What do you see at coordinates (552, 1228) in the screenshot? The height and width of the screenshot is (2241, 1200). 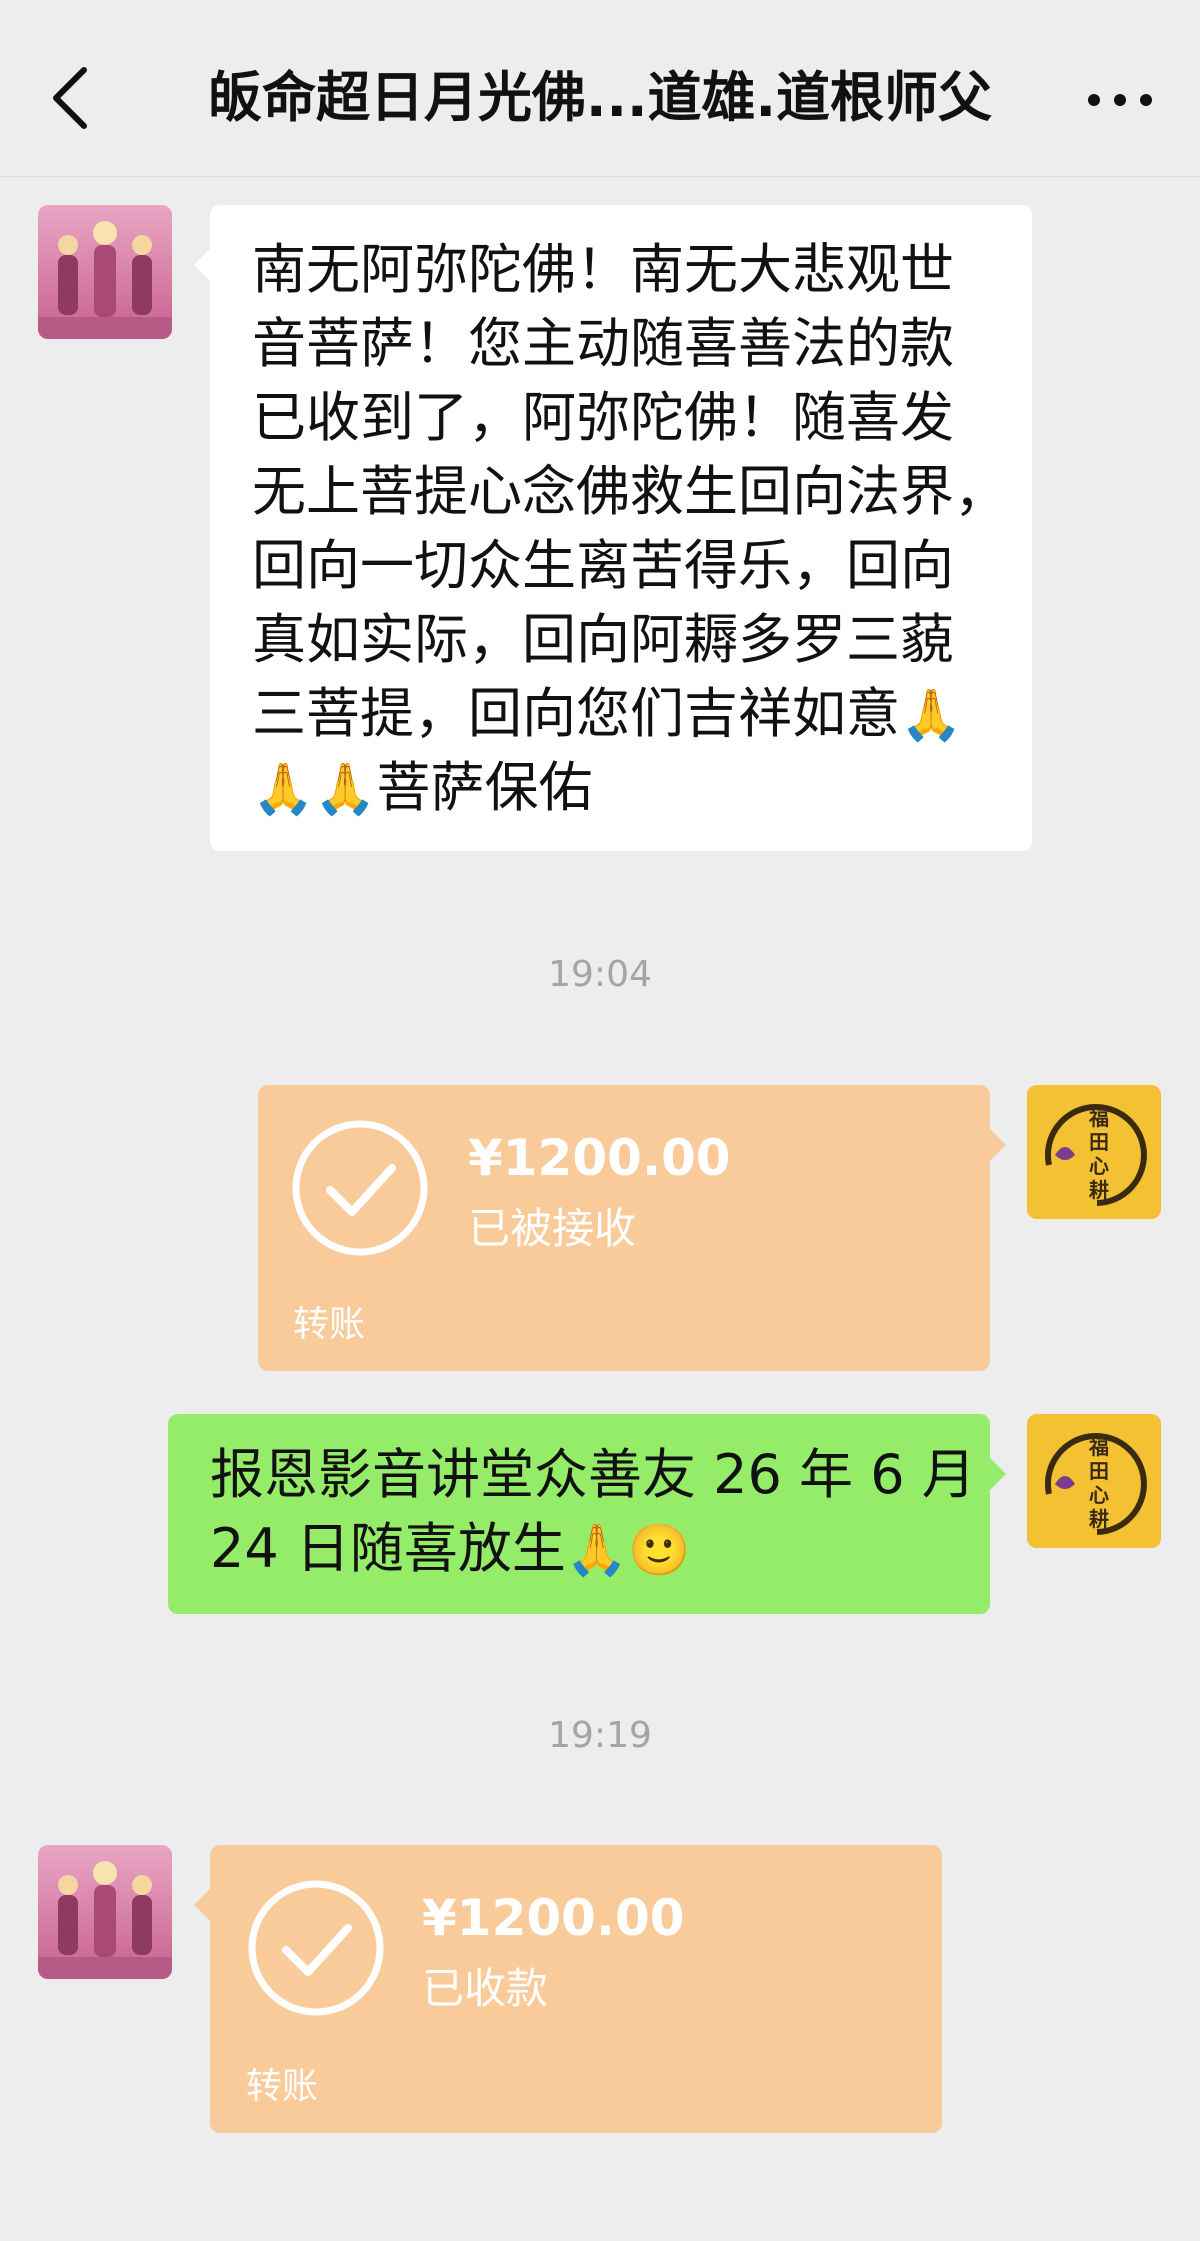 I see `transfer-status: 已被接收` at bounding box center [552, 1228].